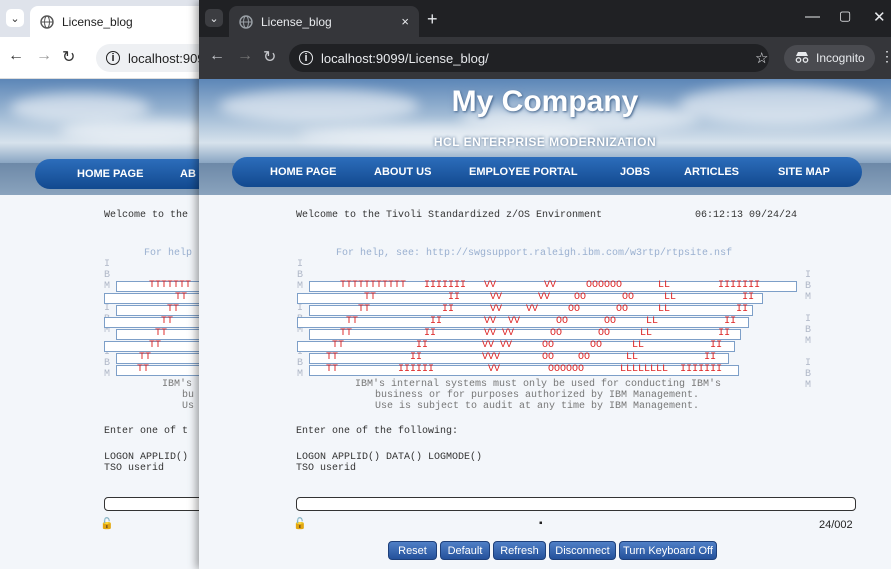 The image size is (891, 569). What do you see at coordinates (529, 58) in the screenshot?
I see `address-bar: i localhost:9099/License_blog/` at bounding box center [529, 58].